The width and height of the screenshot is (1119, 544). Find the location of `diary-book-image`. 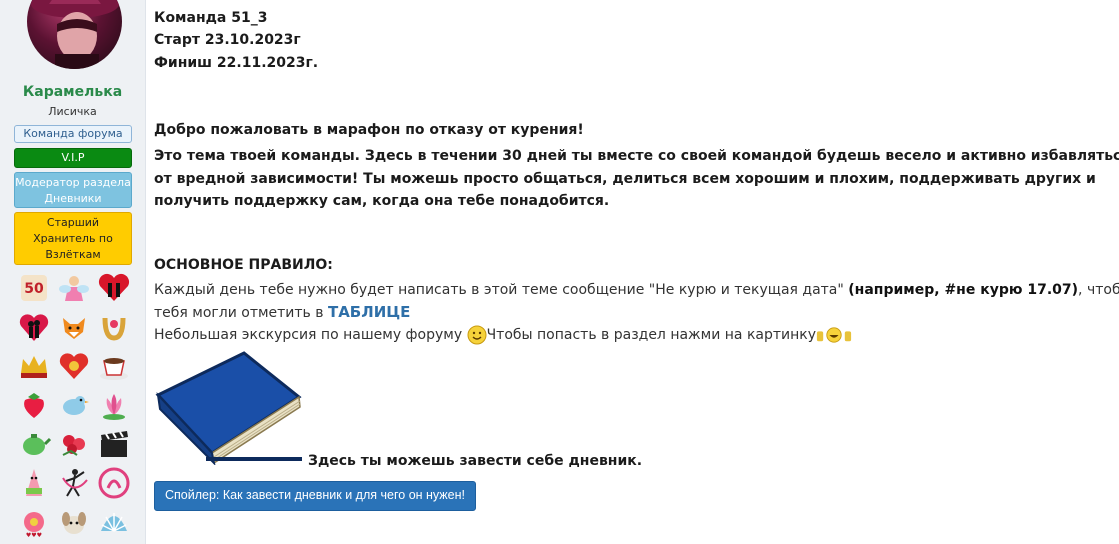

diary-book-image is located at coordinates (229, 406).